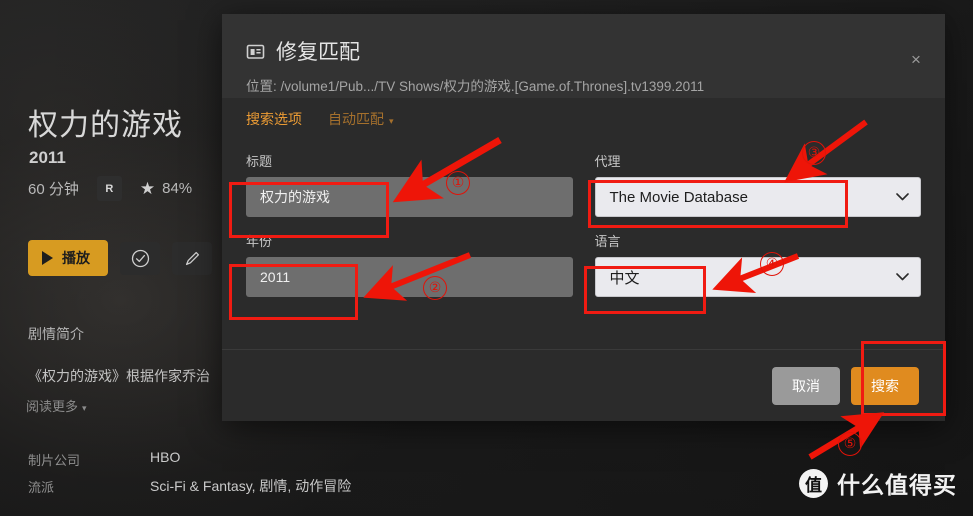 Image resolution: width=973 pixels, height=516 pixels. I want to click on play-button-label: 播放, so click(76, 258).